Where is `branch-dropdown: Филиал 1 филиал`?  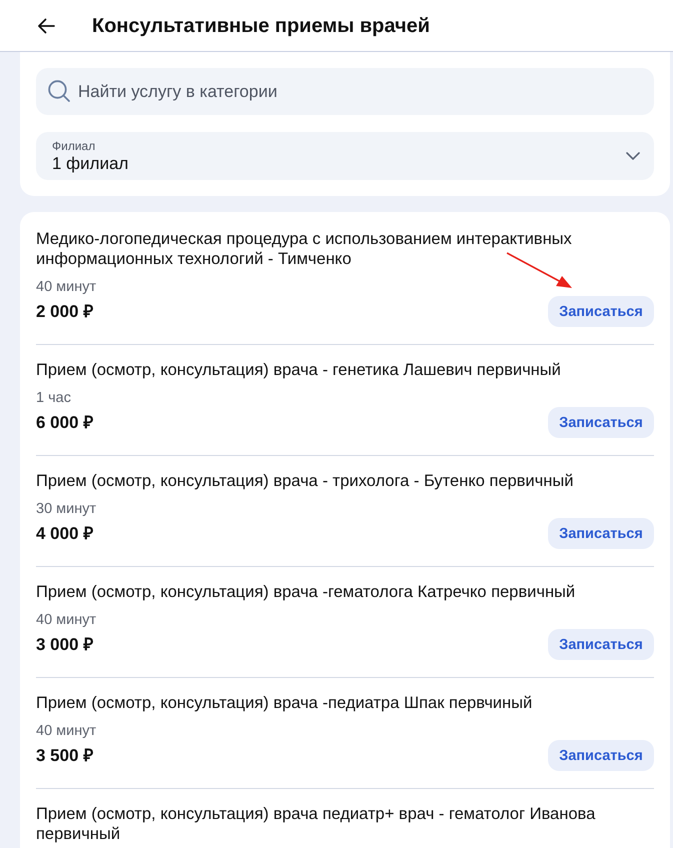
branch-dropdown: Филиал 1 филиал is located at coordinates (345, 156).